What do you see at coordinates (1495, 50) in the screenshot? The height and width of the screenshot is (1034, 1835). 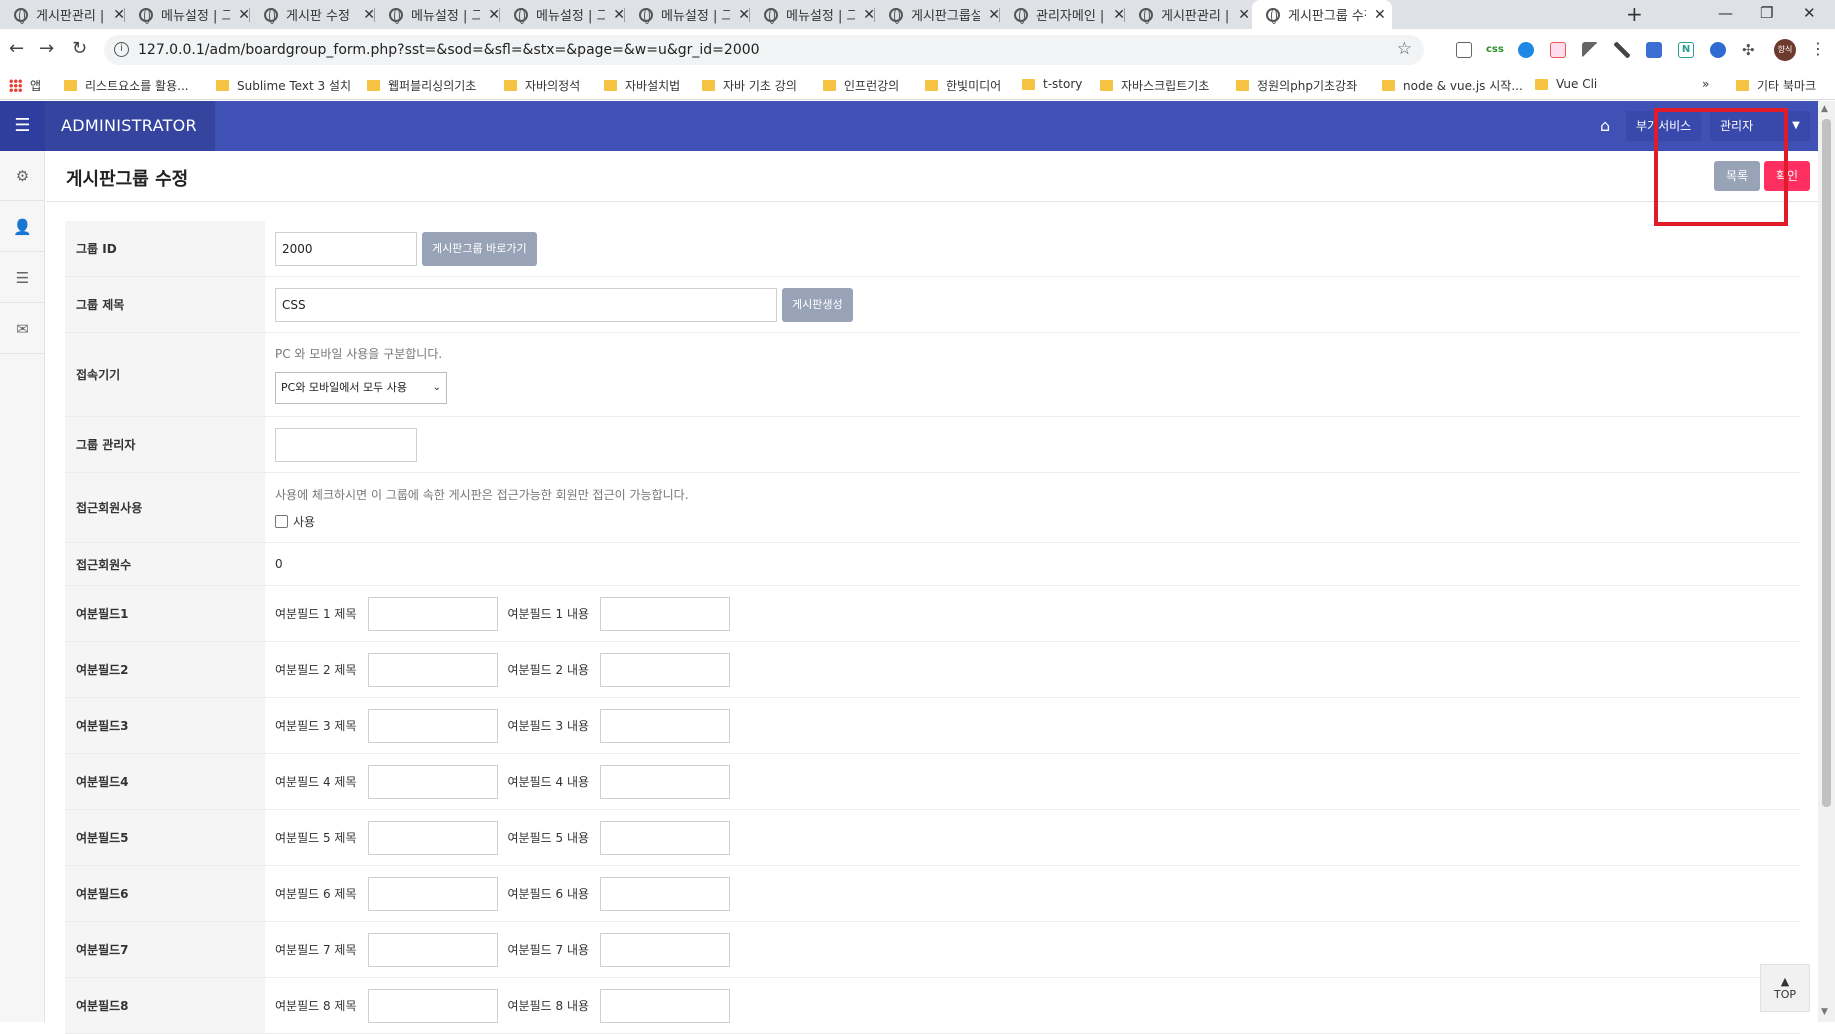 I see `css-extension-icon: css` at bounding box center [1495, 50].